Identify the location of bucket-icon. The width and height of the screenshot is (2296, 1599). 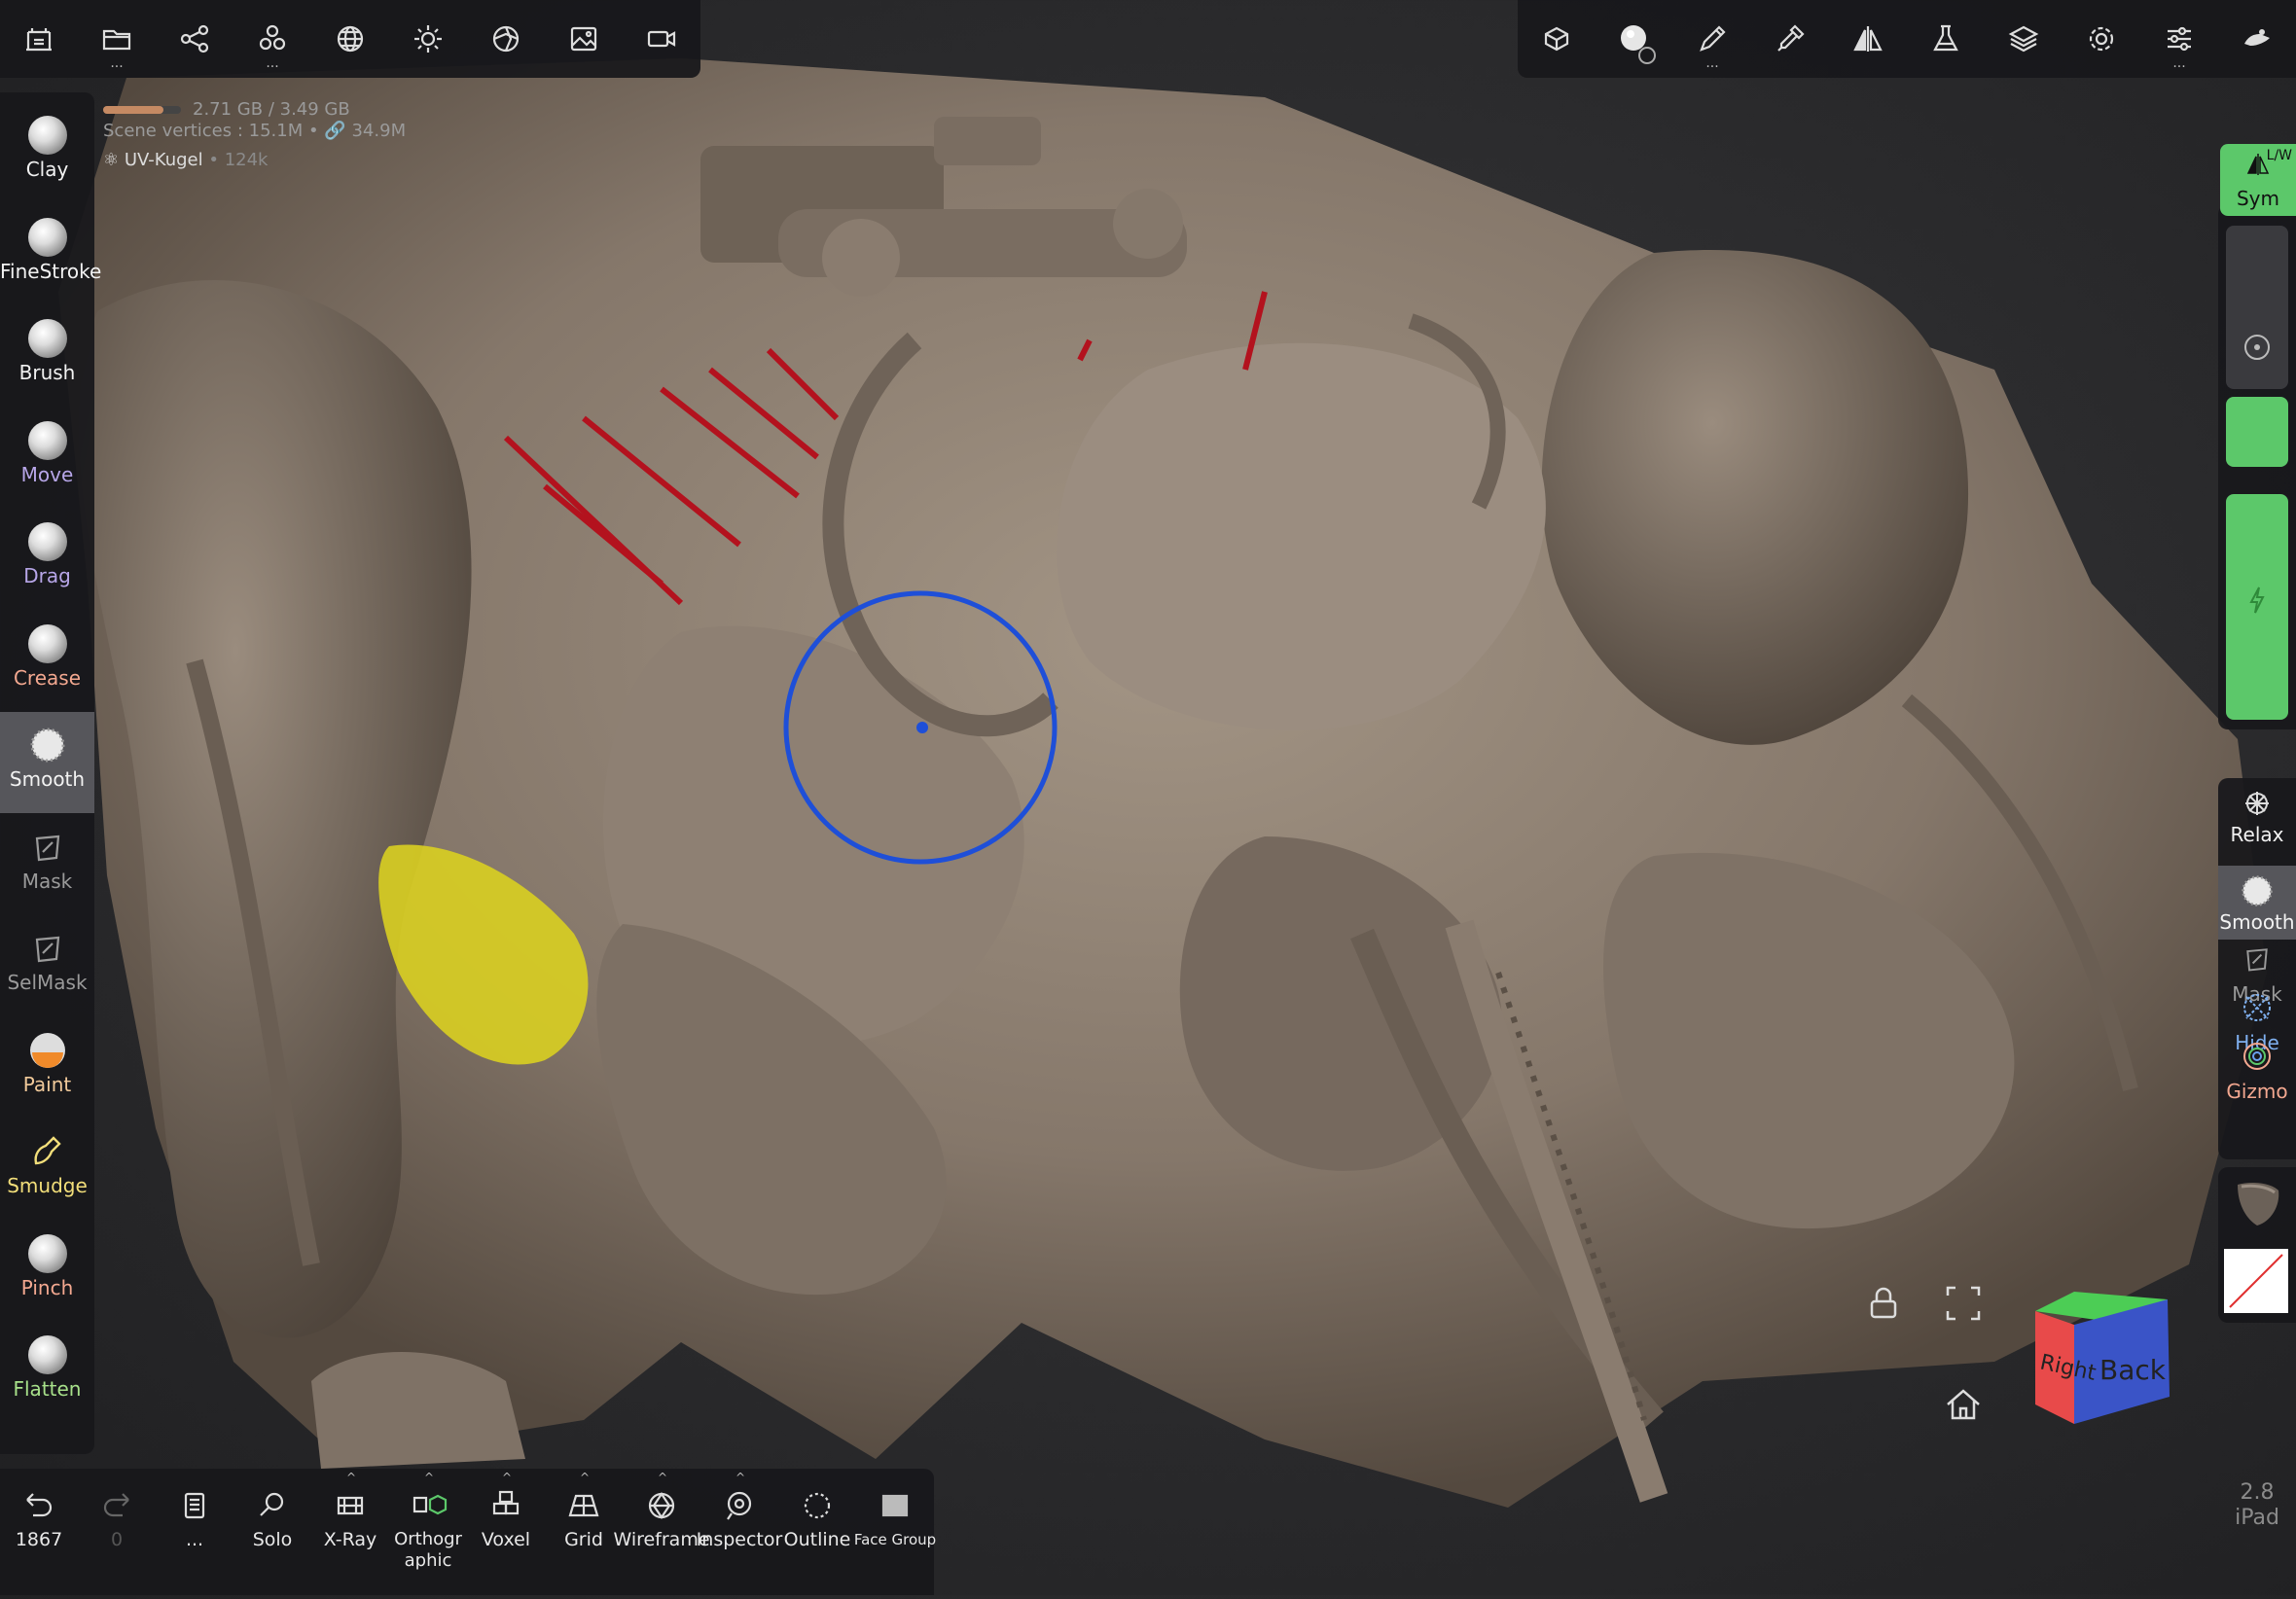
(2257, 39).